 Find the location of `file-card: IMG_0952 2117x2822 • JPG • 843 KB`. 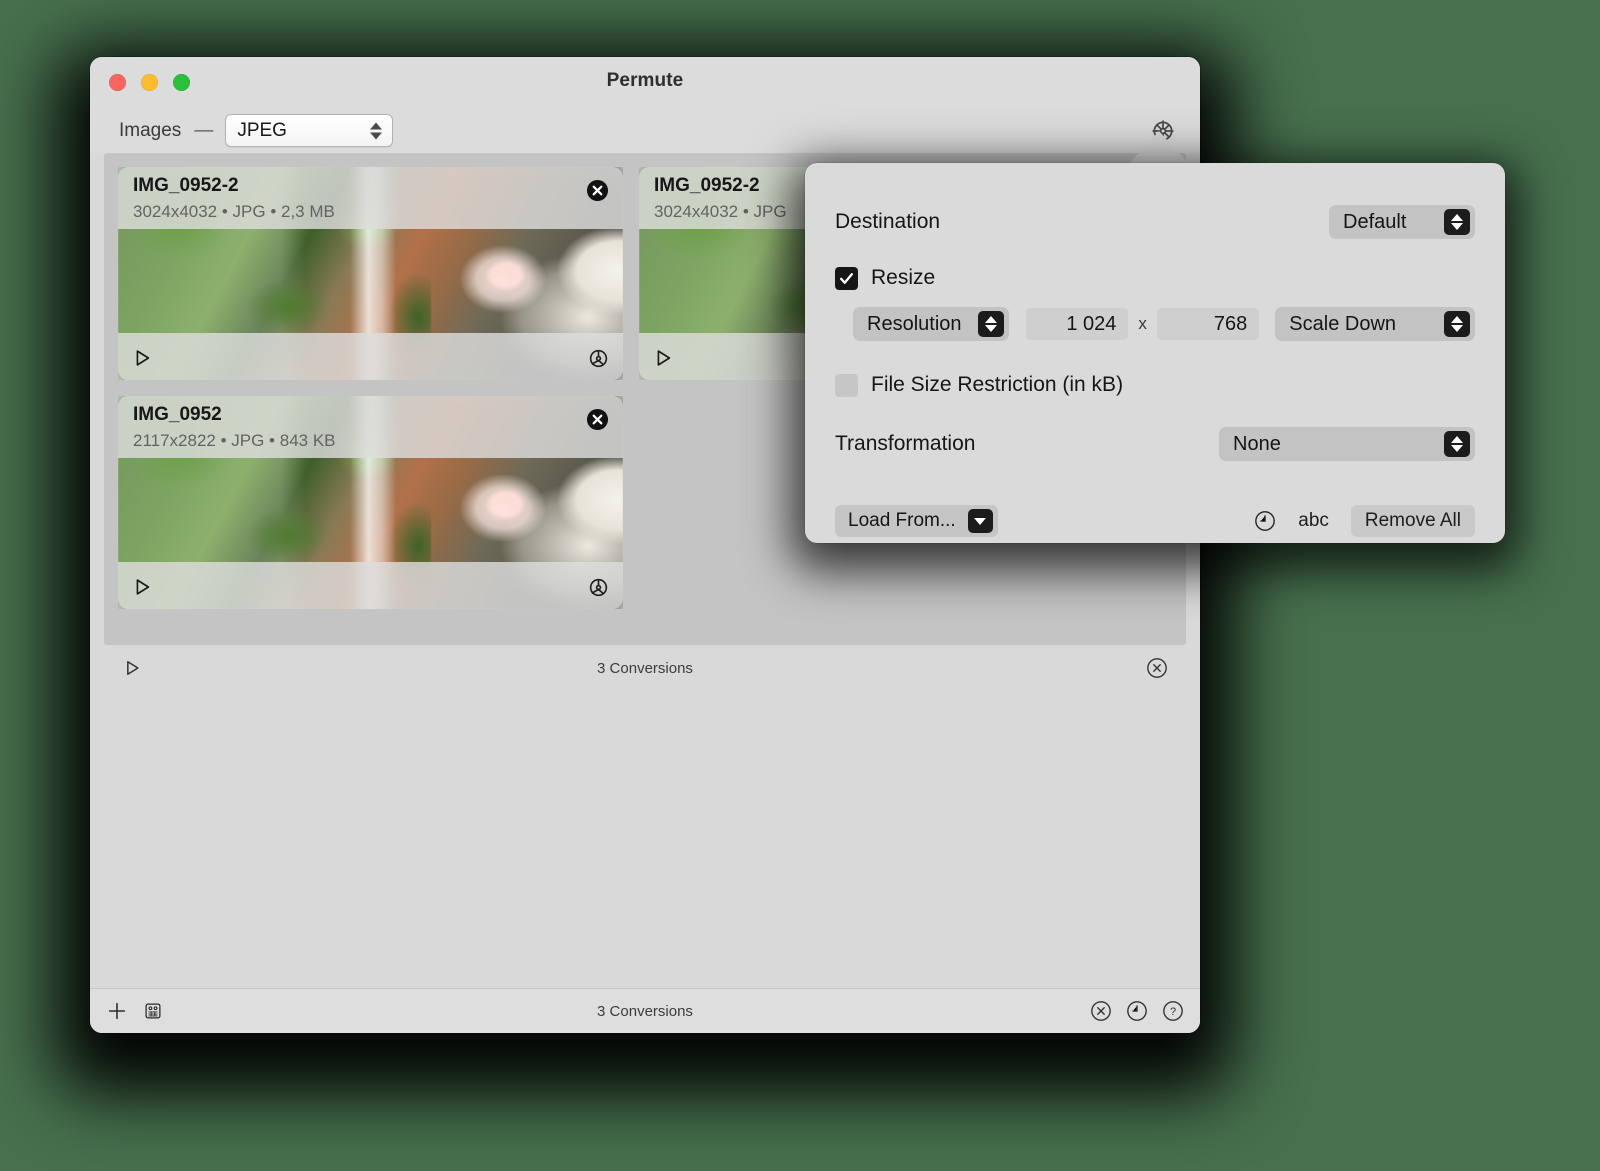

file-card: IMG_0952 2117x2822 • JPG • 843 KB is located at coordinates (370, 502).